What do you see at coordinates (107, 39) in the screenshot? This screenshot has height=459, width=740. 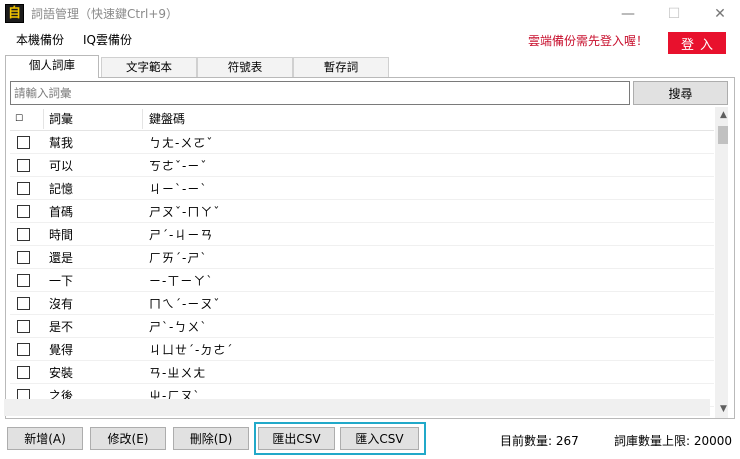 I see `menu-cloud-backup: IQ雲備份` at bounding box center [107, 39].